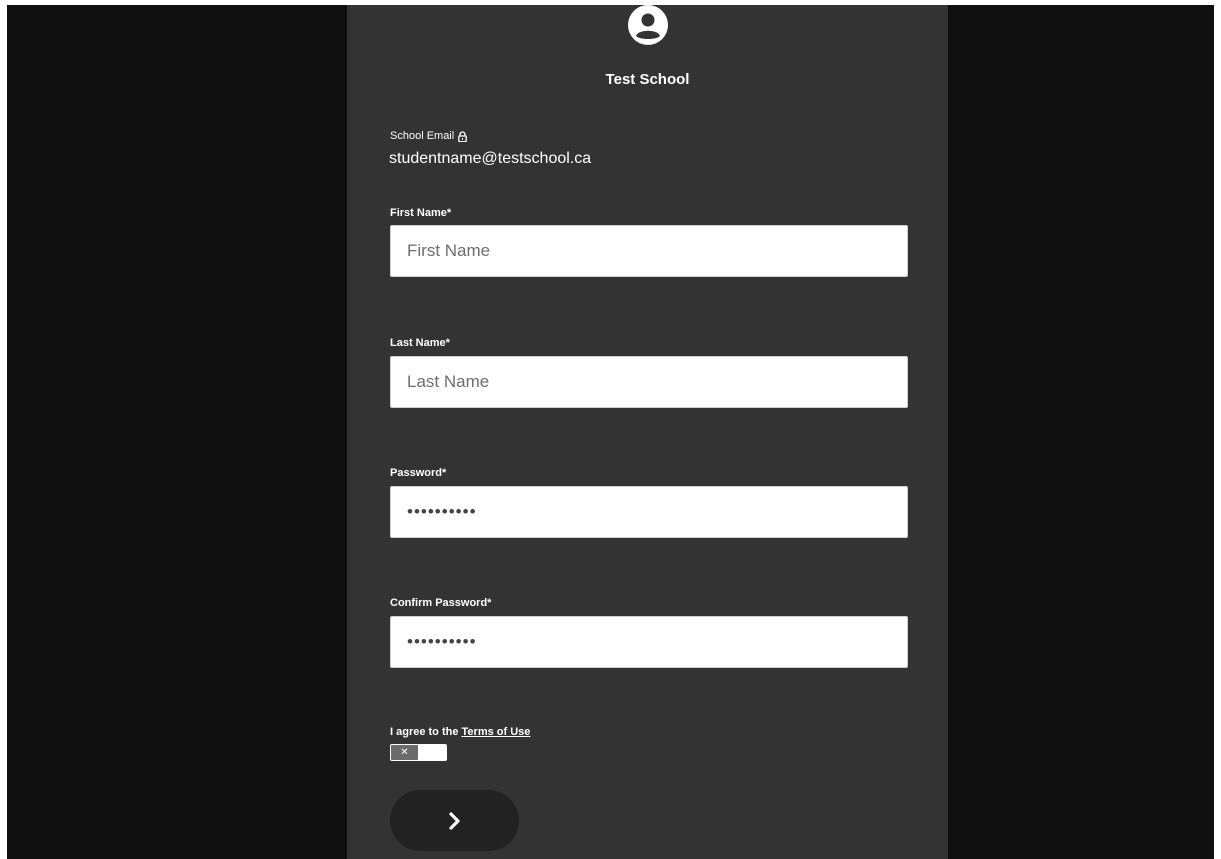  Describe the element at coordinates (649, 642) in the screenshot. I see `confirm-password-input` at that location.